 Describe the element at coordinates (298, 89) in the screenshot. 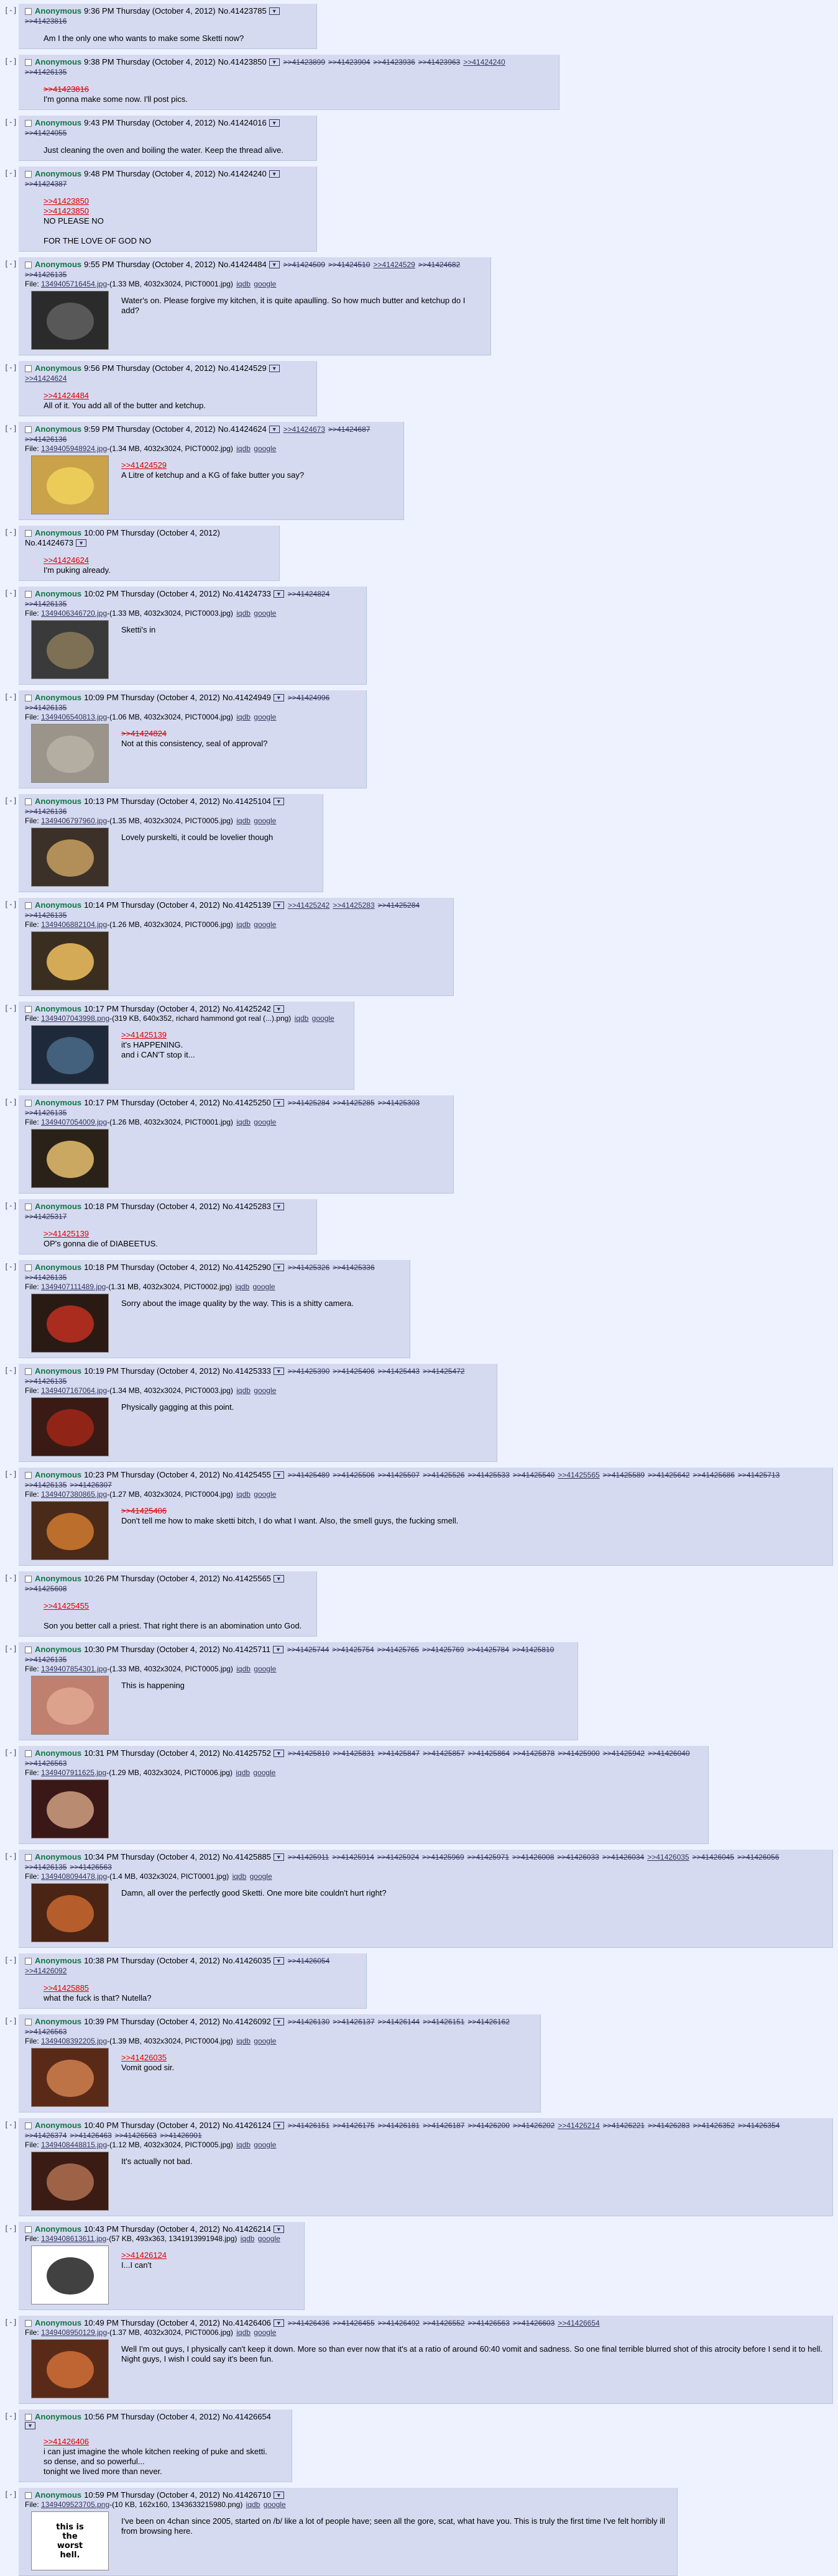

I see `quote-link: >>41423816` at that location.